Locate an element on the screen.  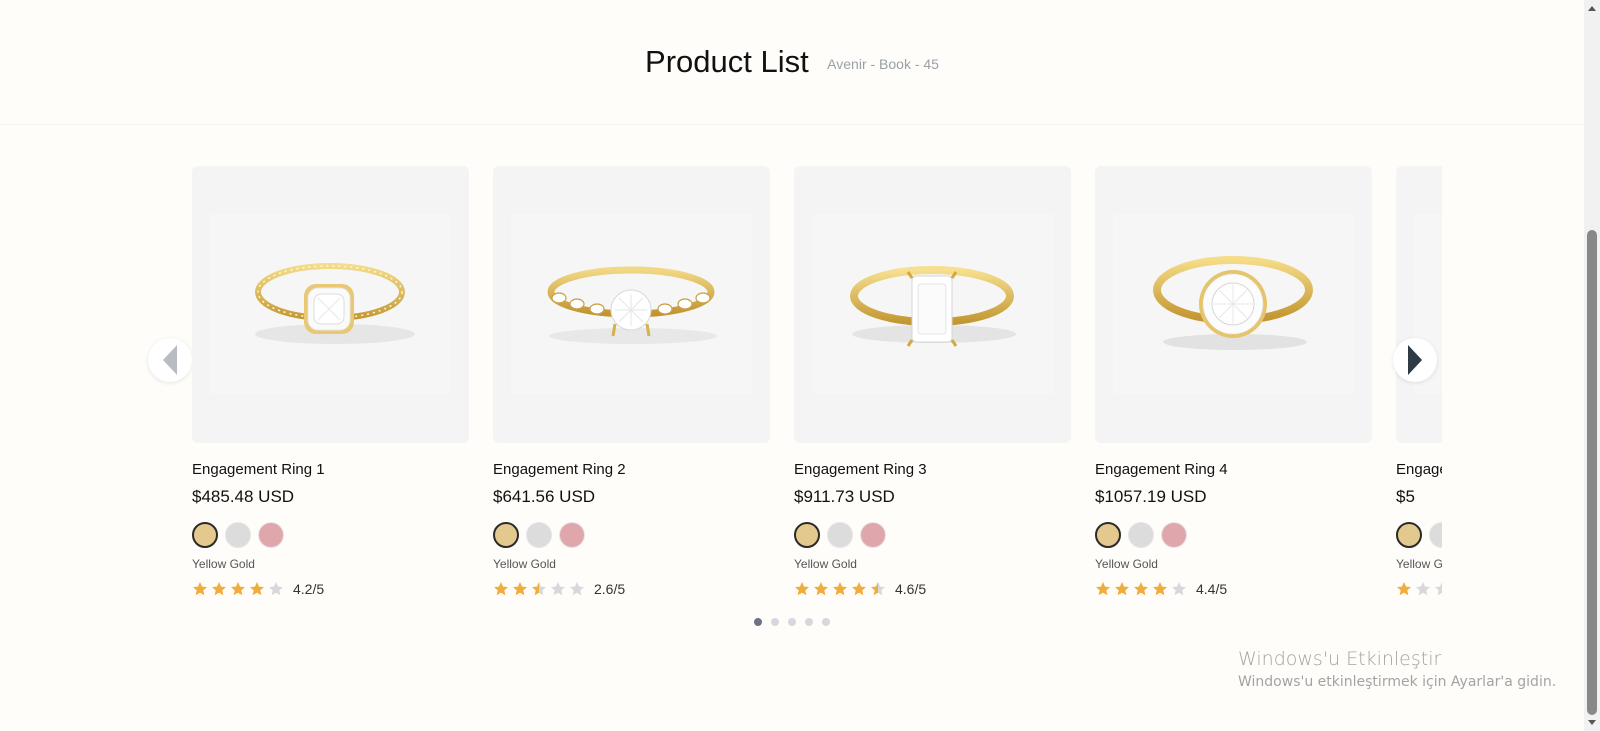
chevron-left-icon is located at coordinates (170, 360).